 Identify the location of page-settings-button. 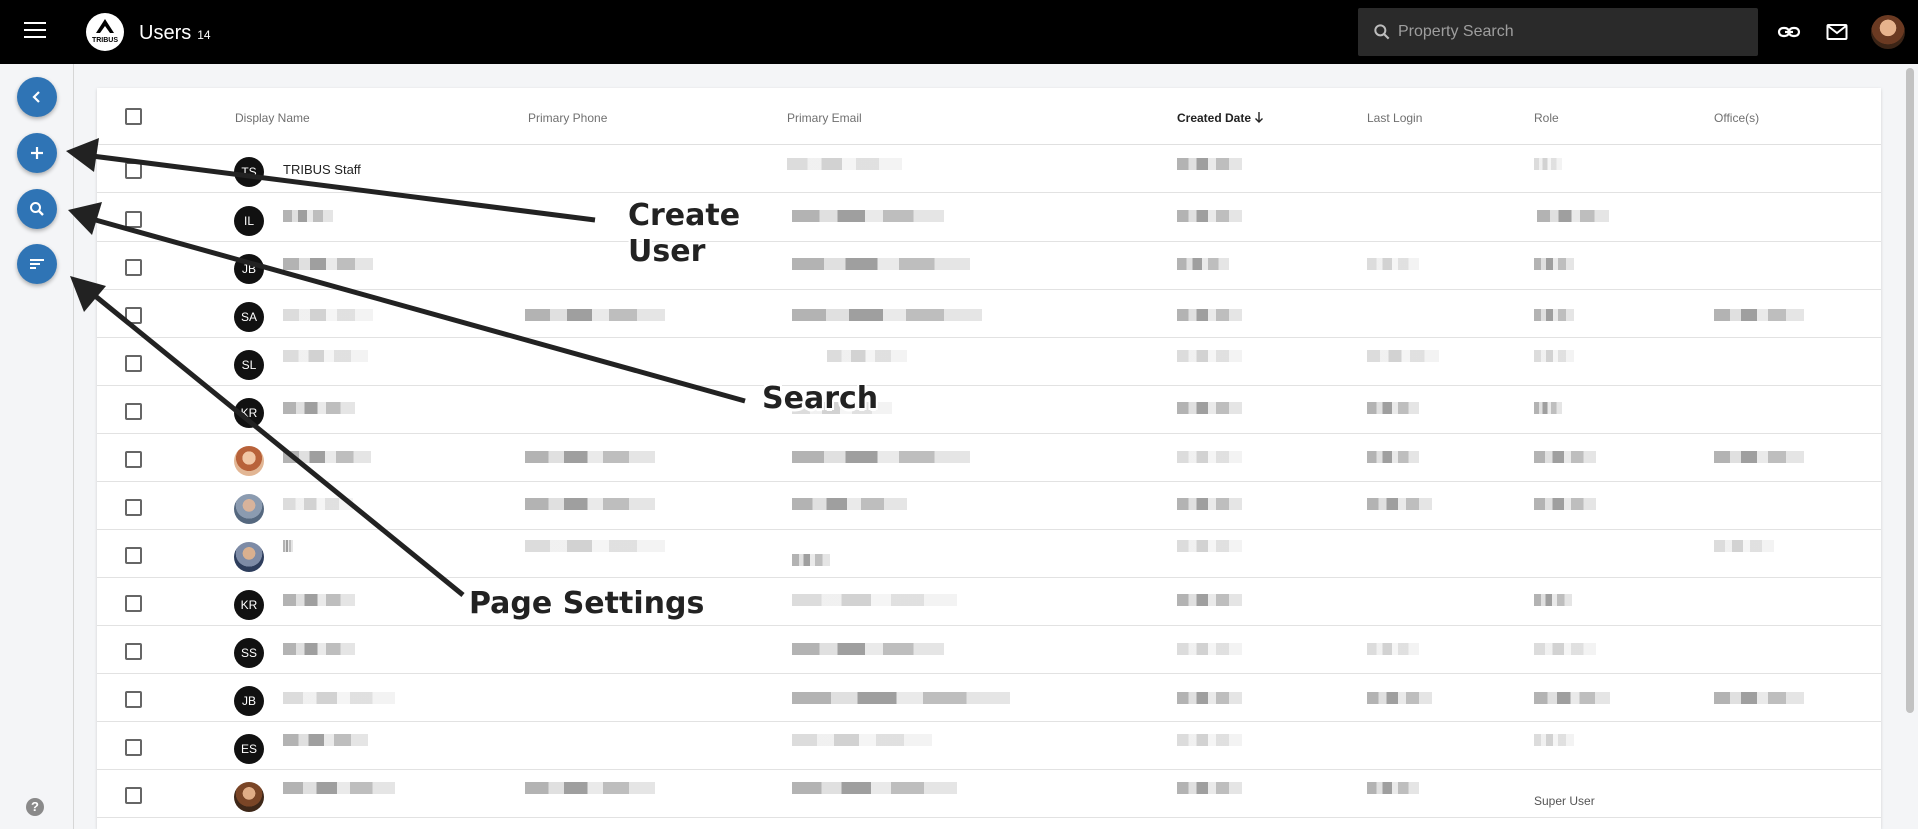
(37, 264).